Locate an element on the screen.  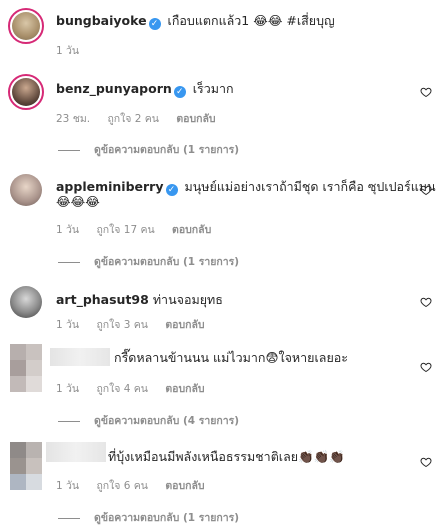
post-caption-text: เกือบแตกแล้ว1 😂😂 #เสี่ยบุญ is located at coordinates (251, 20).